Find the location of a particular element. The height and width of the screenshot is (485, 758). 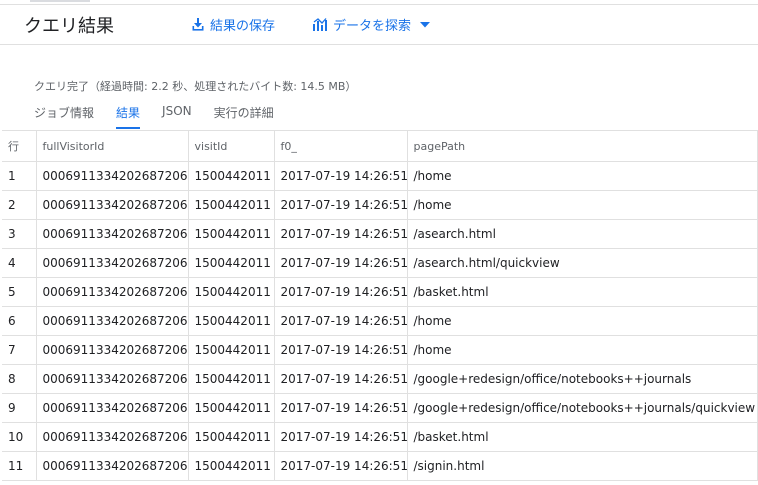

row-number-cell: 10 is located at coordinates (19, 437).